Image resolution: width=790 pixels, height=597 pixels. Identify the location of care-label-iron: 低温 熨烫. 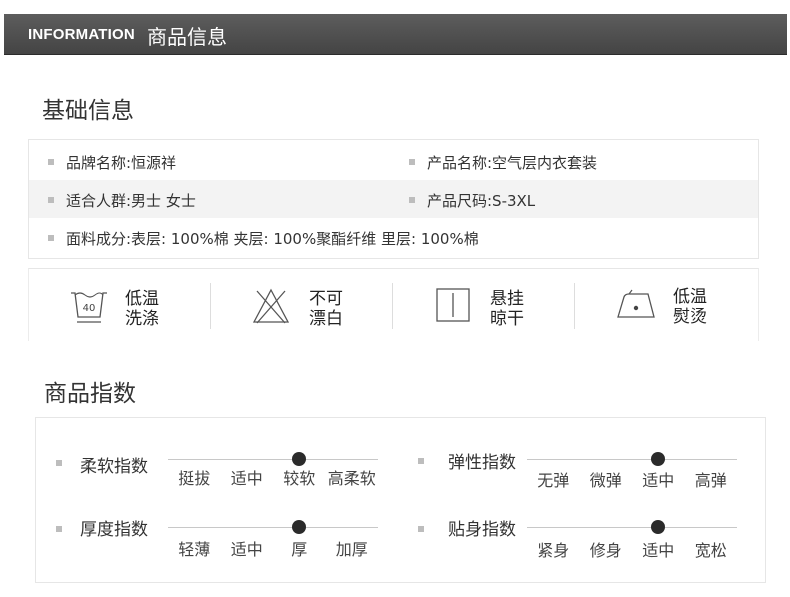
(690, 307).